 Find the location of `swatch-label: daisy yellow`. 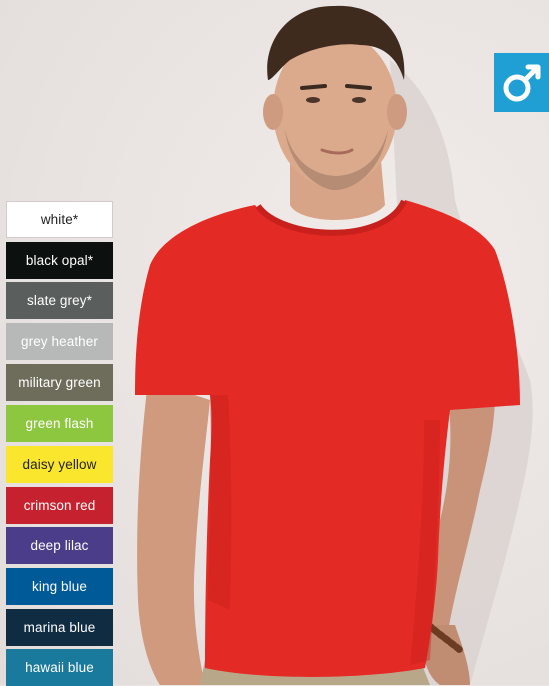

swatch-label: daisy yellow is located at coordinates (59, 464).